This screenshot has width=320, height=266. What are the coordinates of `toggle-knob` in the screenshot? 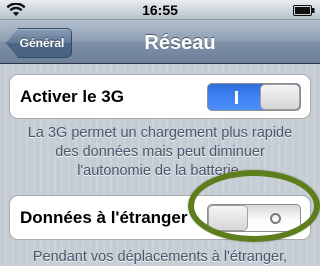 It's located at (280, 97).